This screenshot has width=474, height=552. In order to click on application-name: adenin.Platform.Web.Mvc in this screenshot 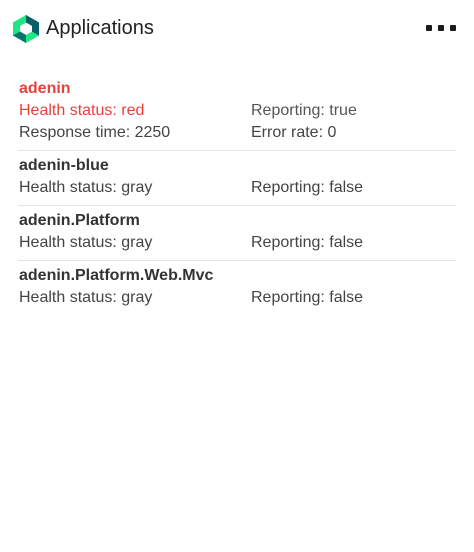, I will do `click(116, 275)`.